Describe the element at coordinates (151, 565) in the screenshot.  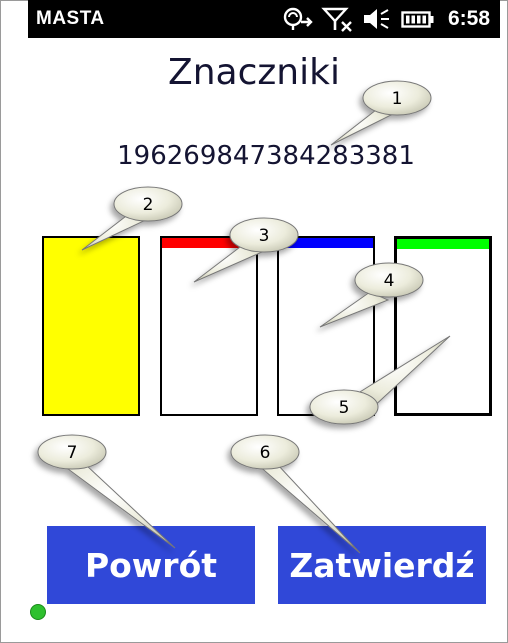
I see `back-button: Powrót` at that location.